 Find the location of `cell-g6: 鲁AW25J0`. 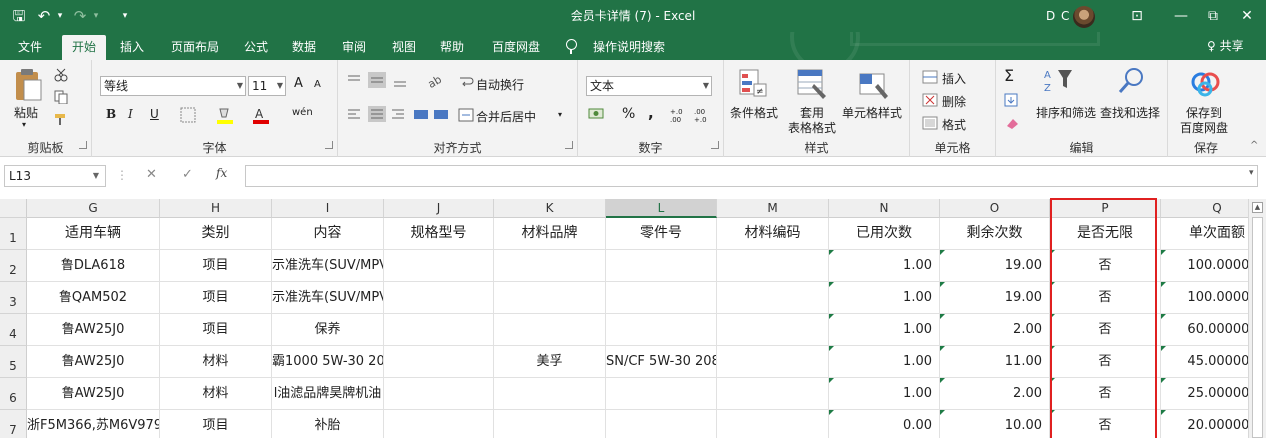

cell-g6: 鲁AW25J0 is located at coordinates (93, 394).